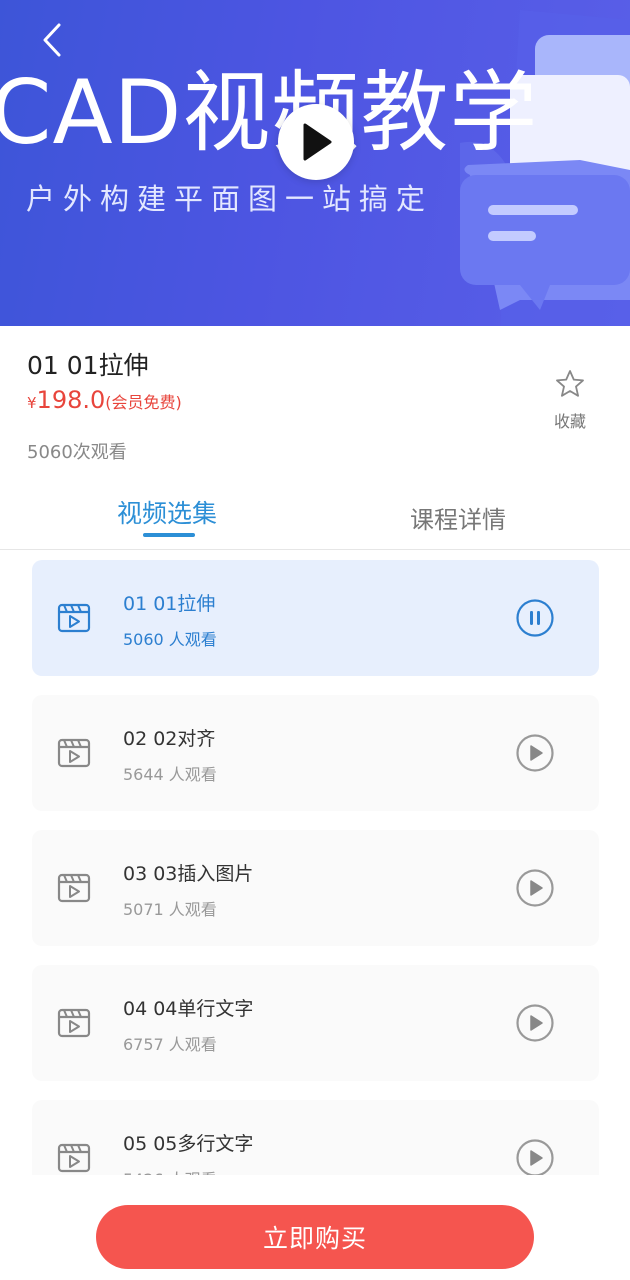 The image size is (630, 1280). Describe the element at coordinates (315, 618) in the screenshot. I see `episode-item: 01 01拉伸 5060 人观看` at that location.